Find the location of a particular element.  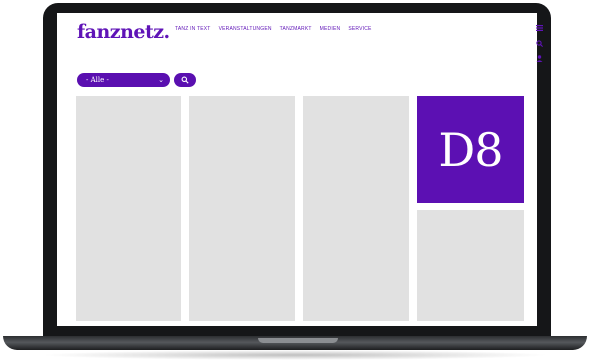

nav-item-tanz-in-text: TANZ IN TEXT is located at coordinates (193, 29).